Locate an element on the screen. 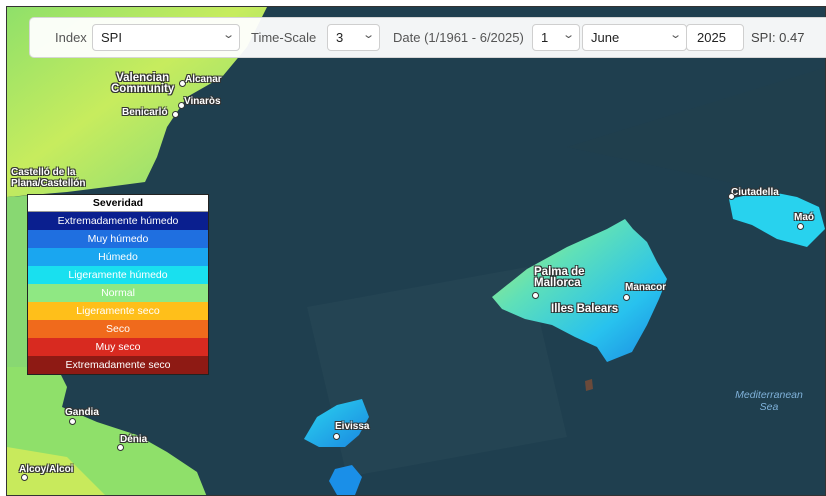 This screenshot has height=496, width=826. marker-eivissa is located at coordinates (336, 436).